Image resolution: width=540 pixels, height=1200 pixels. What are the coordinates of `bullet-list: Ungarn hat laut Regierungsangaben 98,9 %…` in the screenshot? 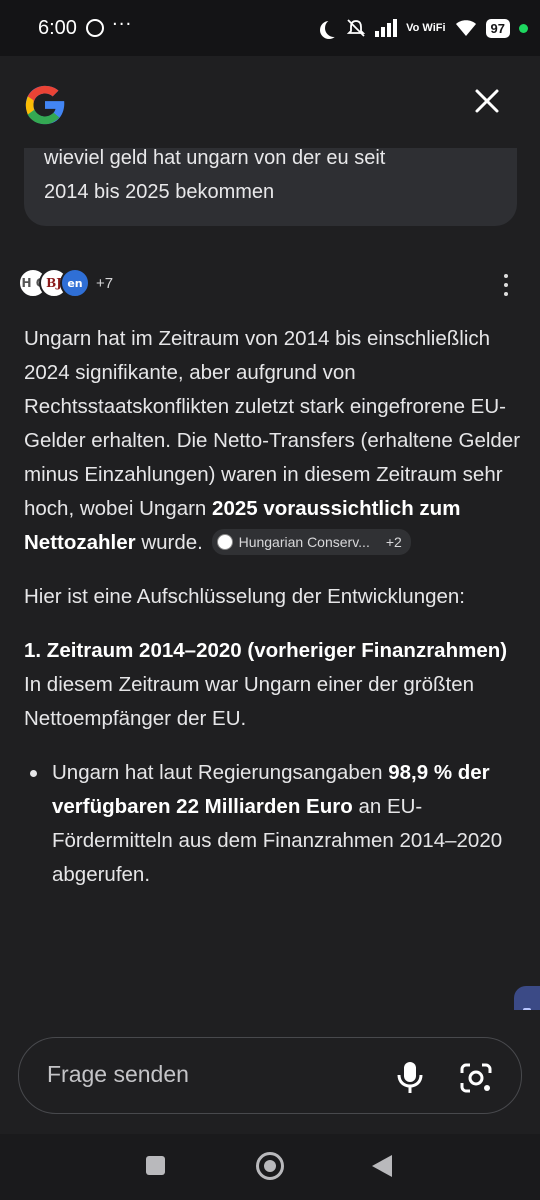 It's located at (274, 824).